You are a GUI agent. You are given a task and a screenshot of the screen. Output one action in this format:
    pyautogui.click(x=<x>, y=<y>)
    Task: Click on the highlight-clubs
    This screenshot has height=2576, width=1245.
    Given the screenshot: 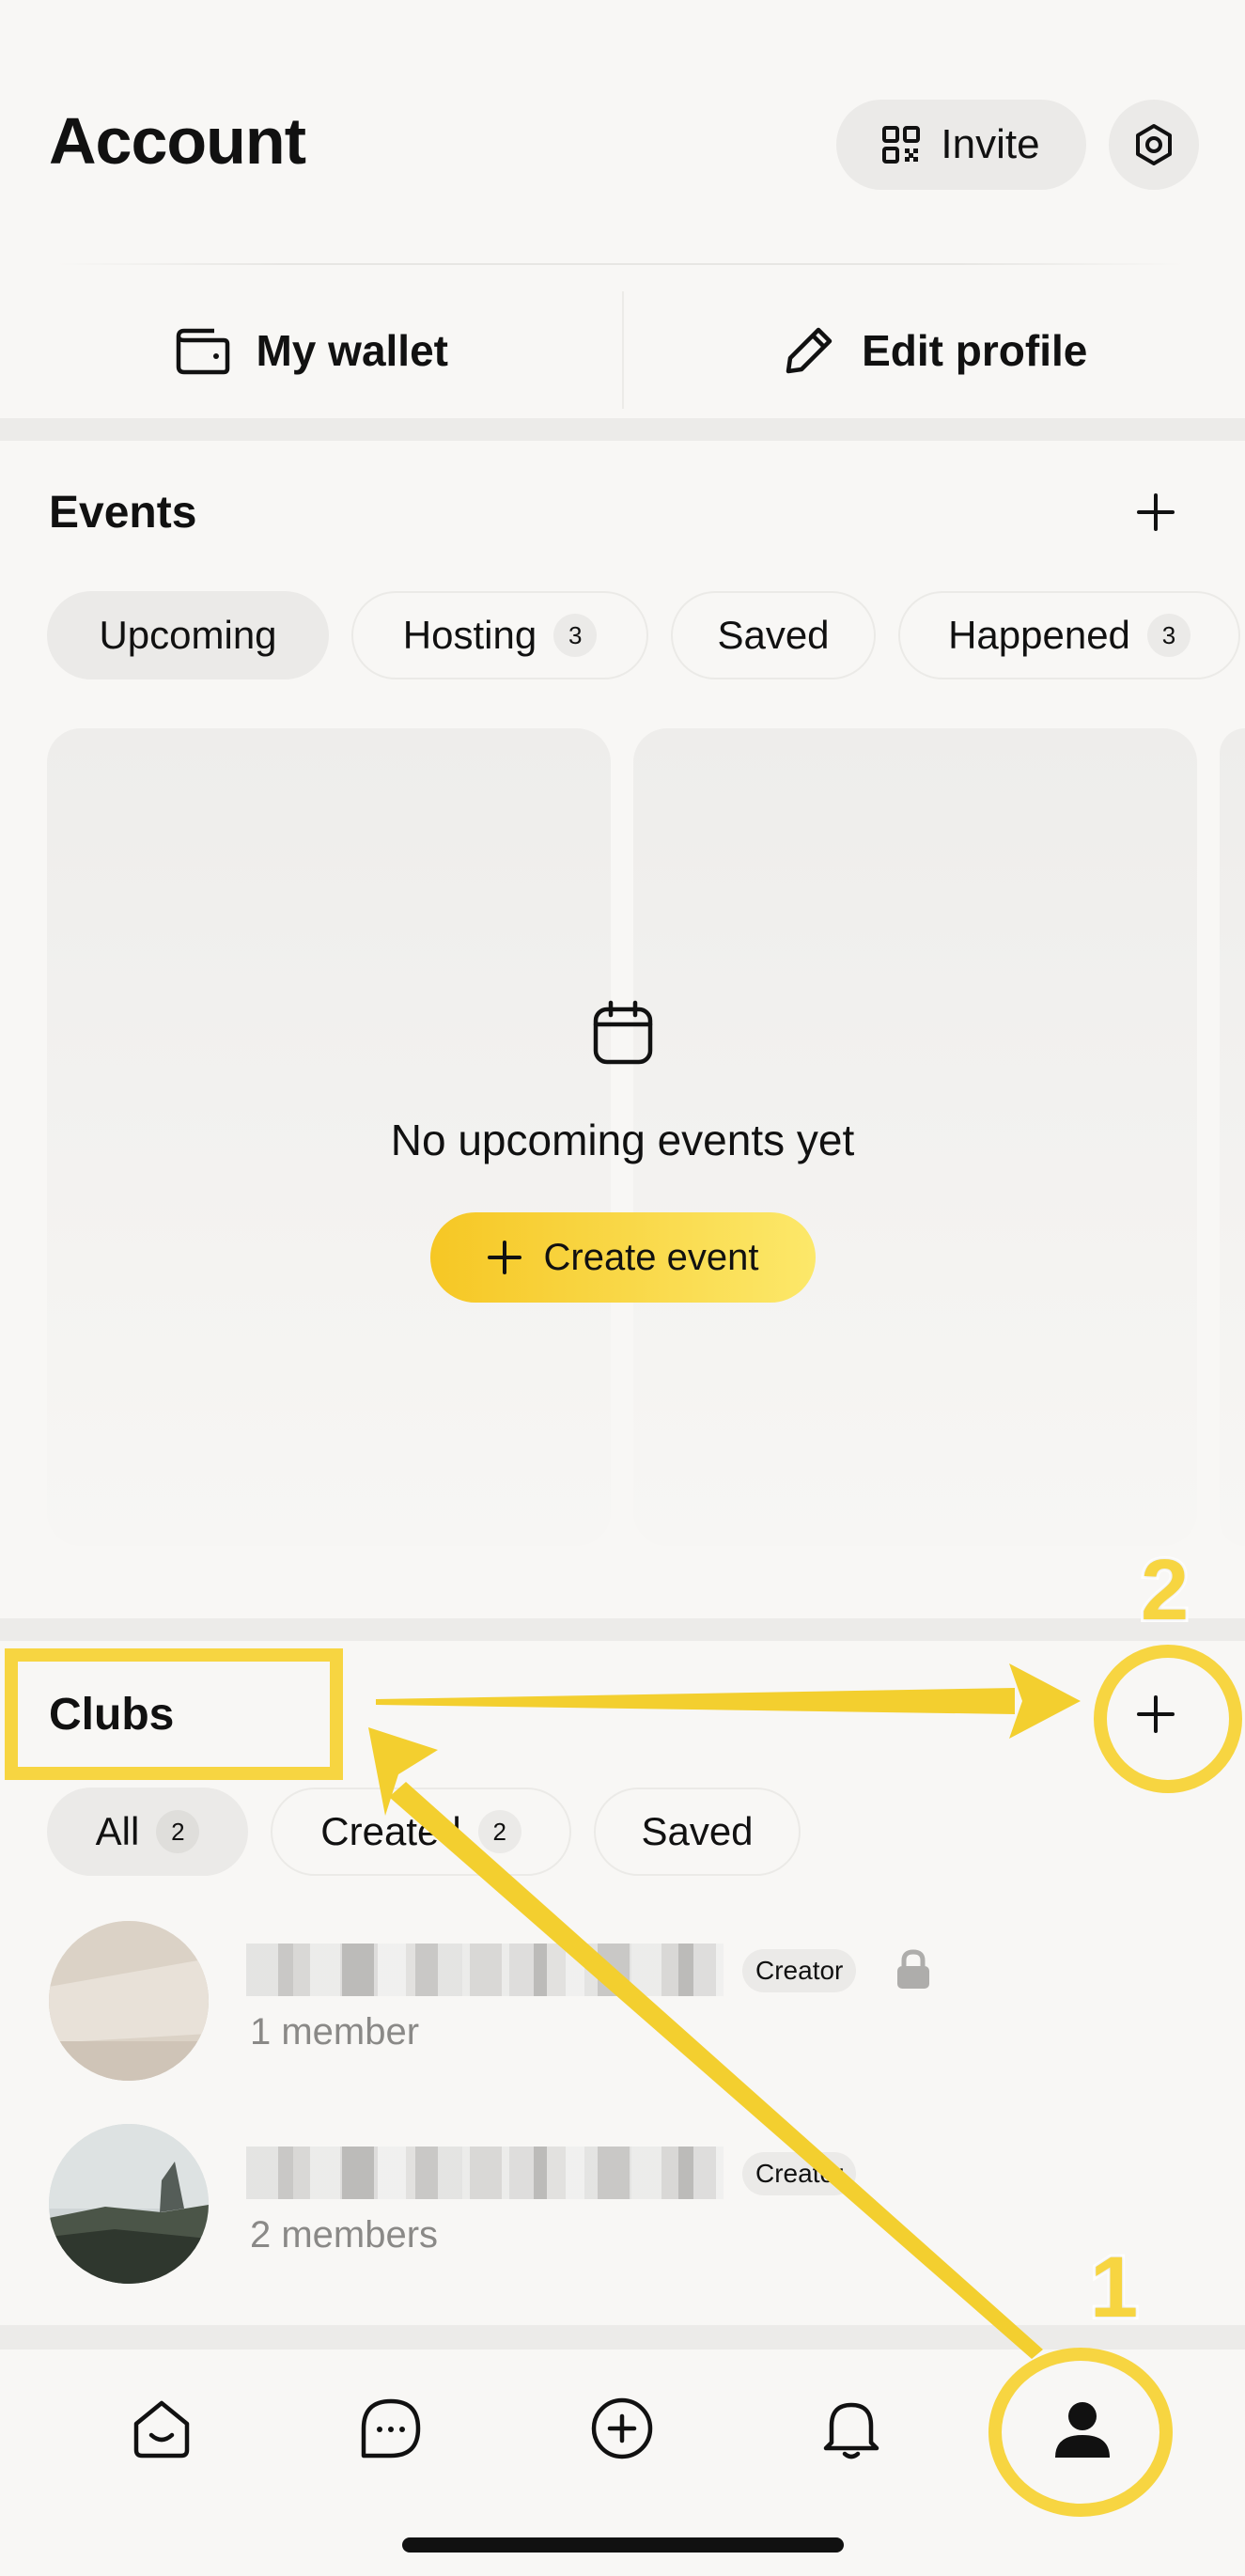 What is the action you would take?
    pyautogui.click(x=174, y=1714)
    